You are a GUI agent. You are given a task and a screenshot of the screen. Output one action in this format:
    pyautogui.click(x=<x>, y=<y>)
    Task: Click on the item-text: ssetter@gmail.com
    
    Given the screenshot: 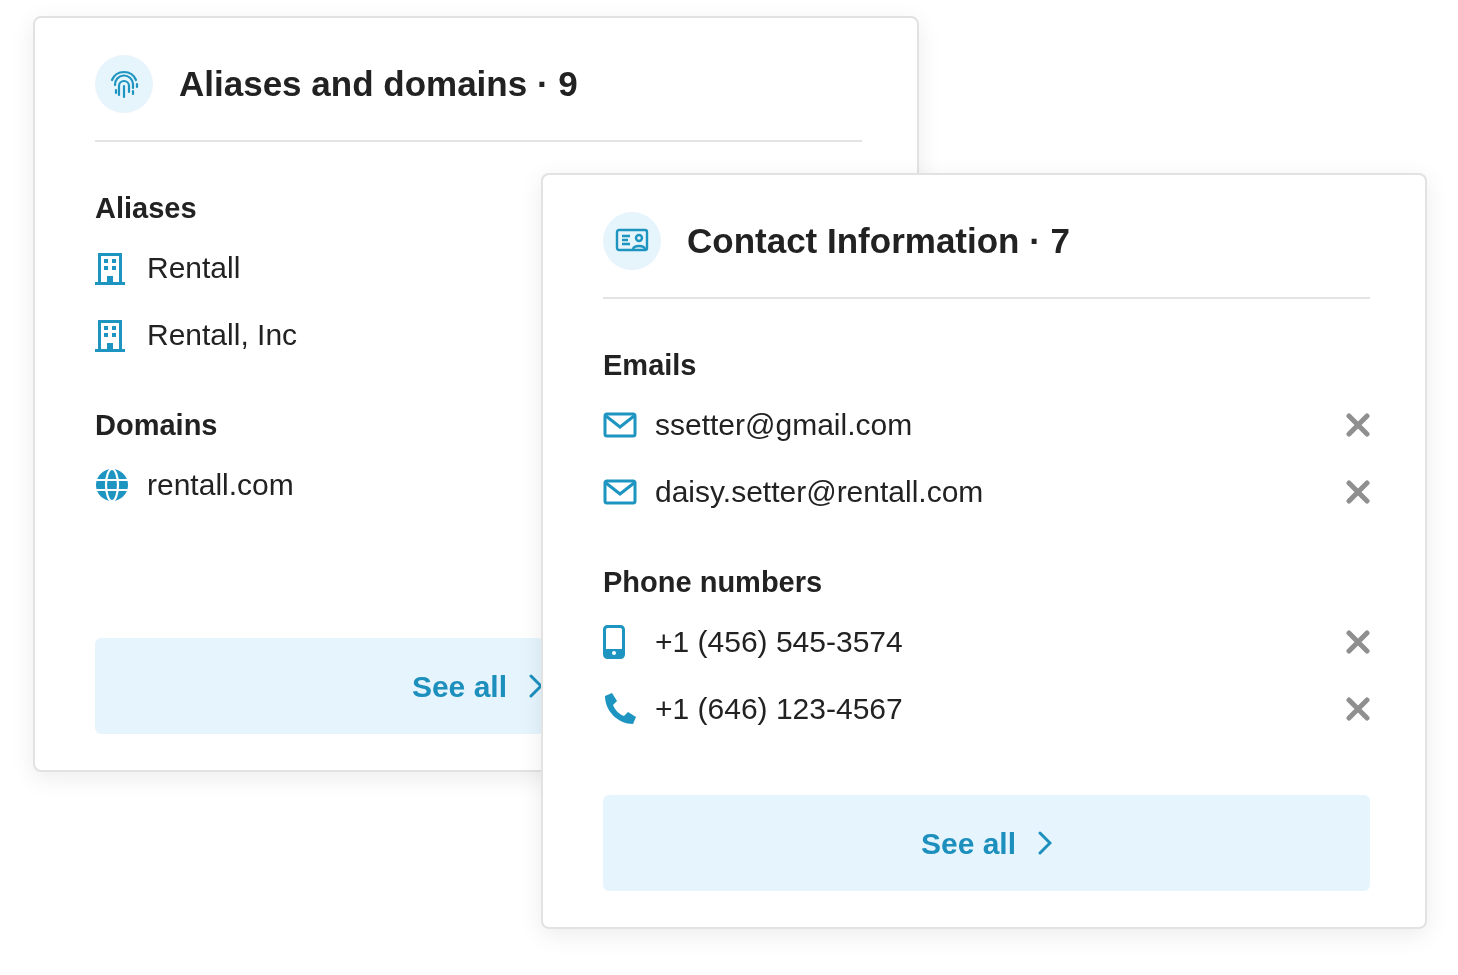 What is the action you would take?
    pyautogui.click(x=784, y=424)
    